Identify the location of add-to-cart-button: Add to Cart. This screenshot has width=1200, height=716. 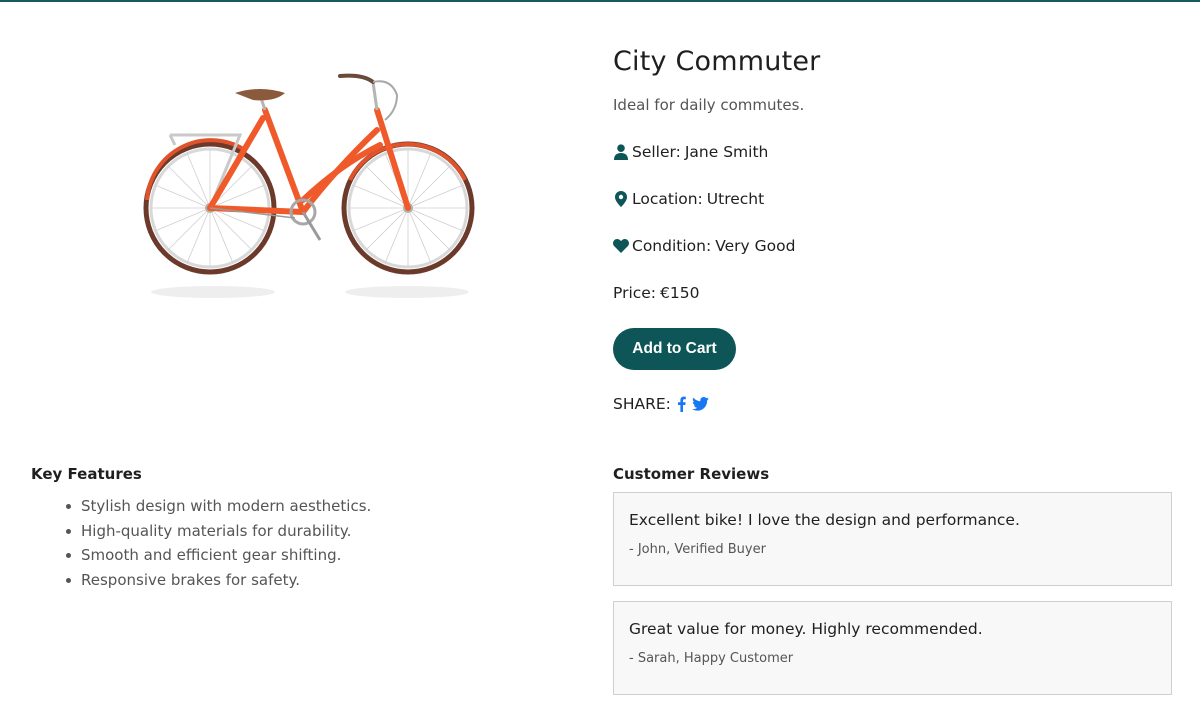
(674, 349).